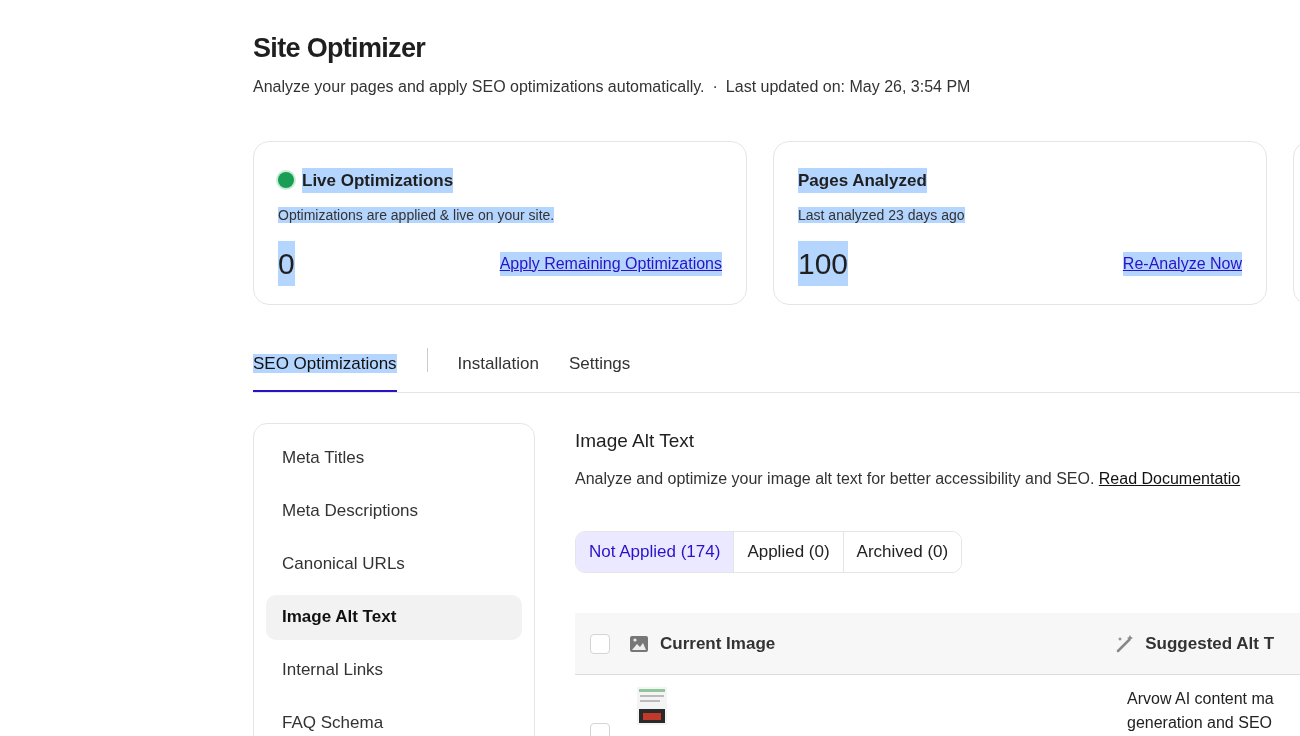  What do you see at coordinates (862, 180) in the screenshot?
I see `card-title: Pages Analyzed` at bounding box center [862, 180].